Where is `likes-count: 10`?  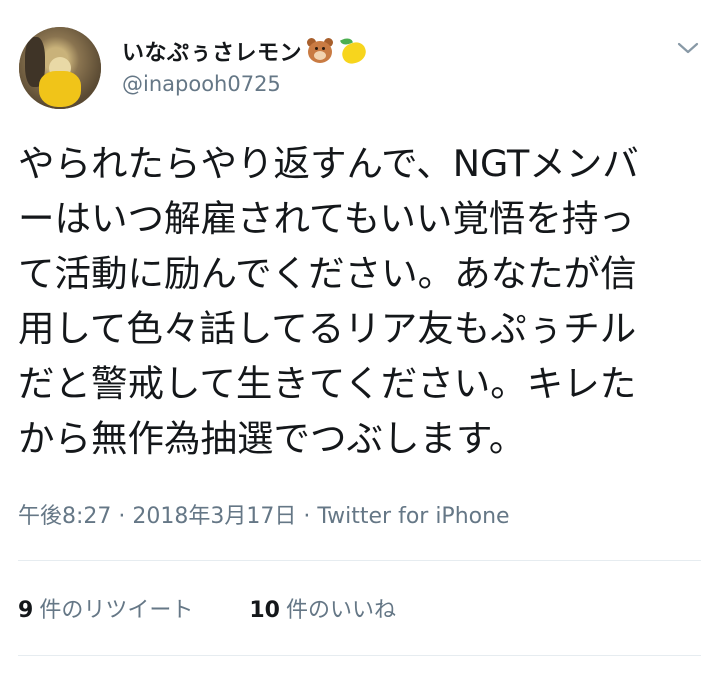 likes-count: 10 is located at coordinates (264, 610).